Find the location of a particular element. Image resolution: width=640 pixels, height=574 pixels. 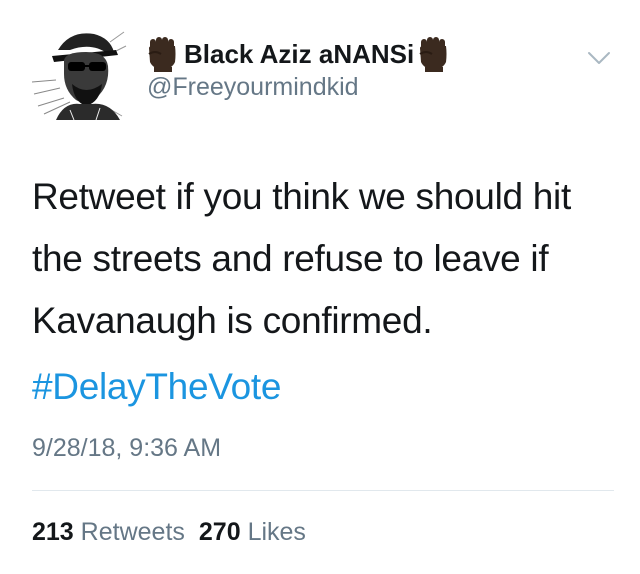

tweet-timestamp: 9/28/18, 9:36 AM is located at coordinates (126, 448).